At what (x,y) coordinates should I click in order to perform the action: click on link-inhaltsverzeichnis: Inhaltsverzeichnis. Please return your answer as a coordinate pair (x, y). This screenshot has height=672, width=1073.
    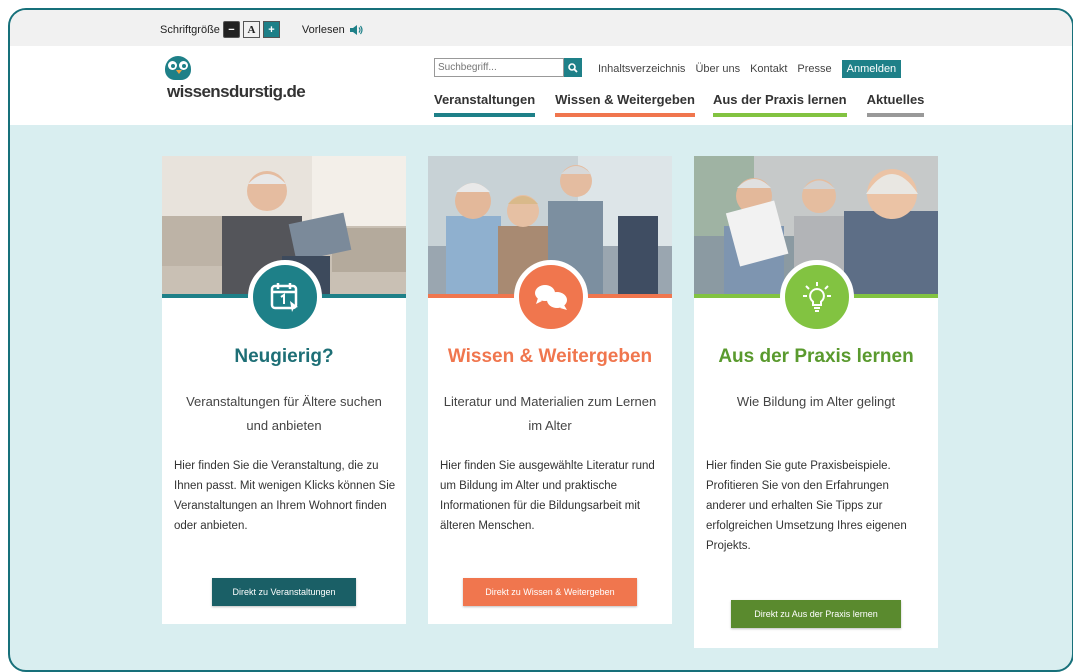
    Looking at the image, I should click on (641, 69).